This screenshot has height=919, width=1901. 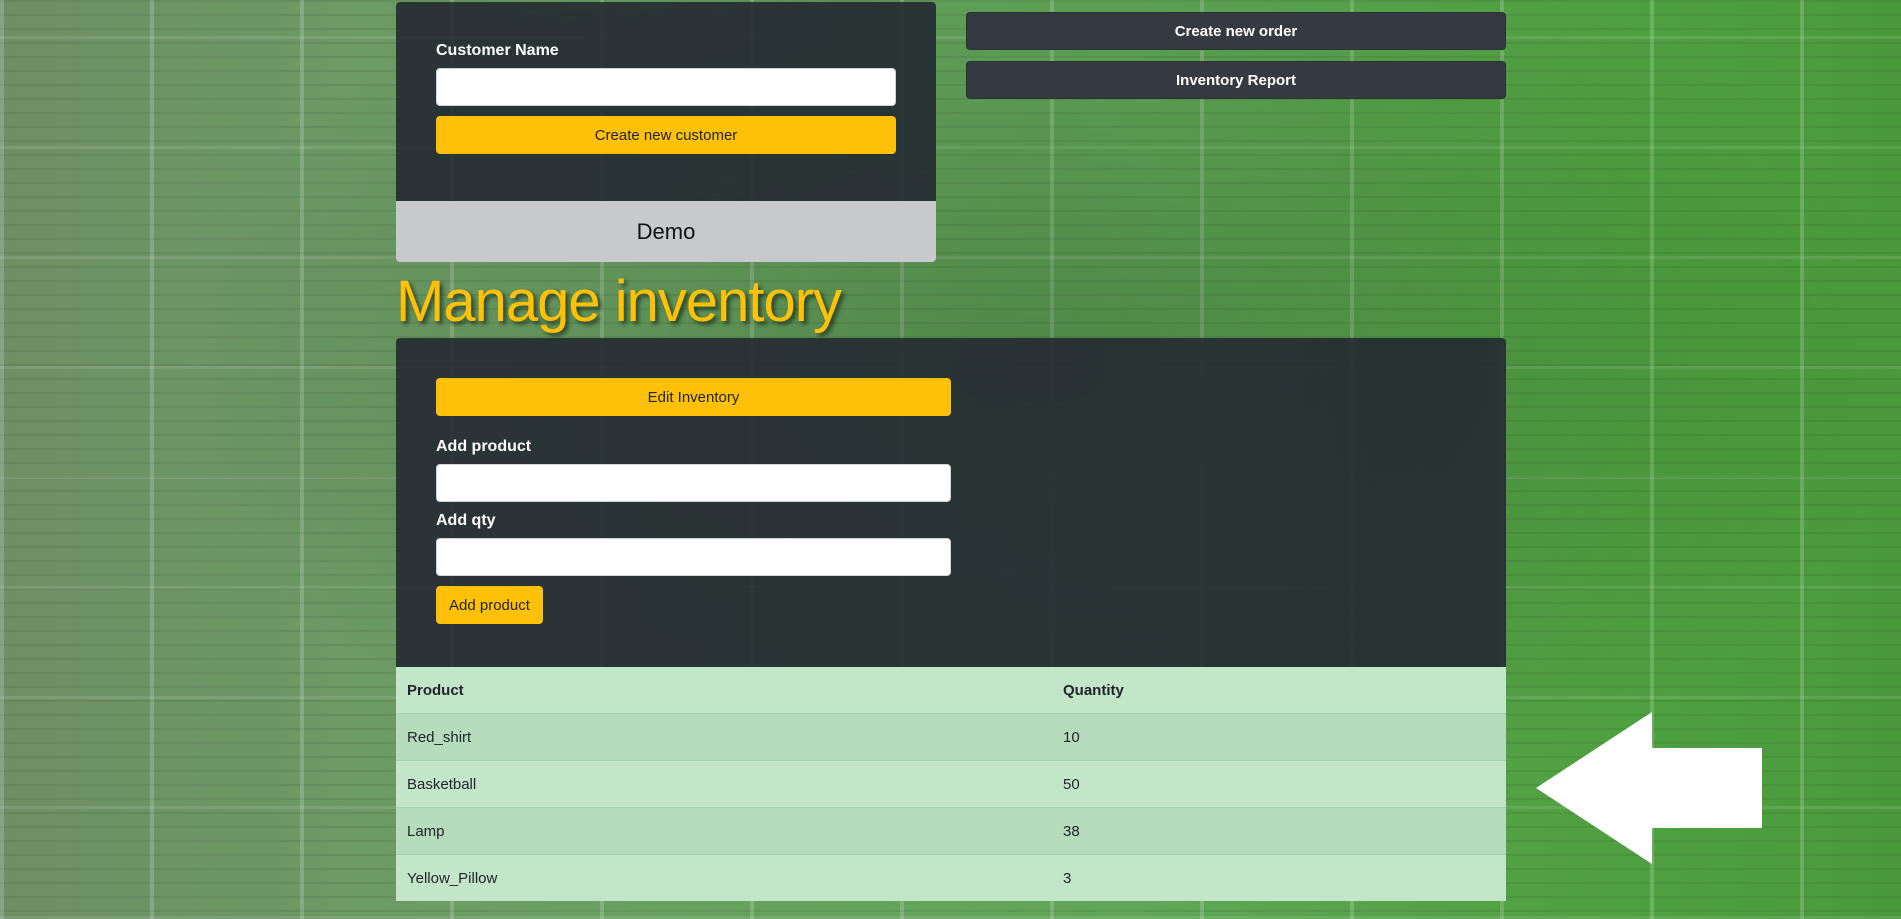 I want to click on customer-name-input, so click(x=666, y=87).